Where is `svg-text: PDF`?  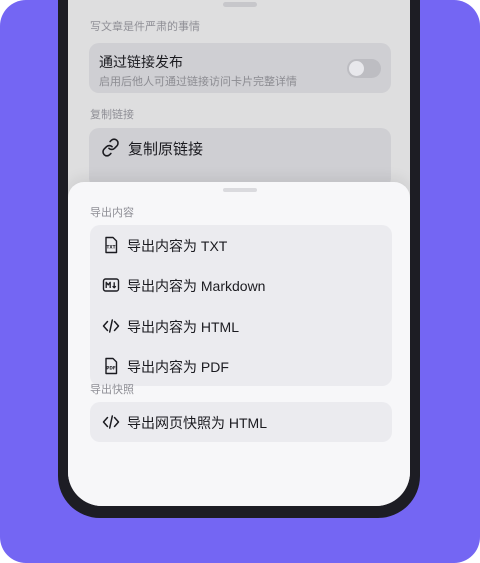
svg-text: PDF is located at coordinates (111, 368).